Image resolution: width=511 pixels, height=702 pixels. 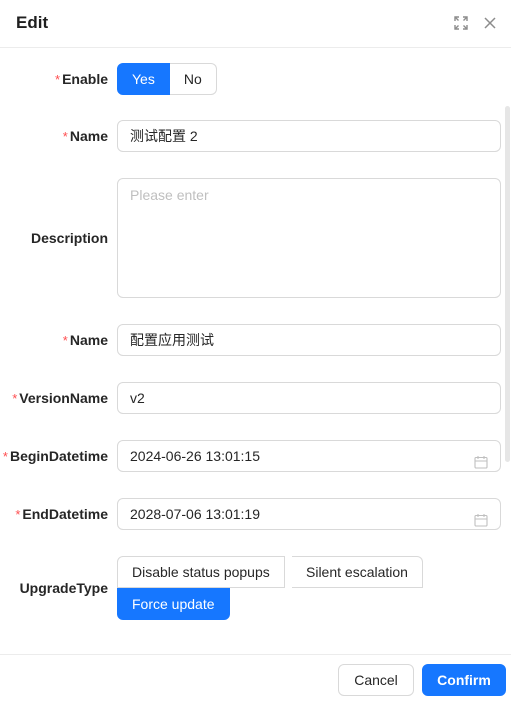 I want to click on enable-label-text: Enable, so click(x=85, y=79).